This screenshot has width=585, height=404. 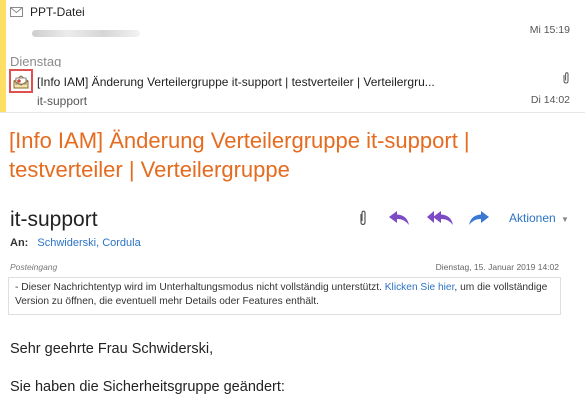 I want to click on chevron-down-icon: ▼, so click(x=565, y=219).